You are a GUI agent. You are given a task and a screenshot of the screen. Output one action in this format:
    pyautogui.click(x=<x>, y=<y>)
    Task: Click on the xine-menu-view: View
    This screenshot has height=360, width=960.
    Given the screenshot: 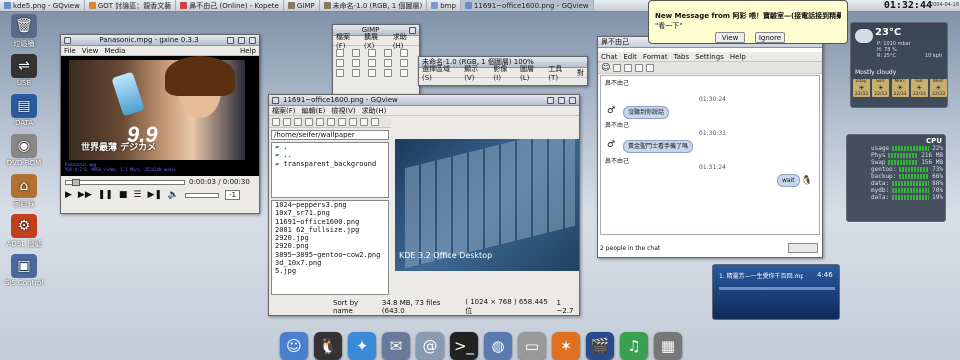 What is the action you would take?
    pyautogui.click(x=90, y=51)
    